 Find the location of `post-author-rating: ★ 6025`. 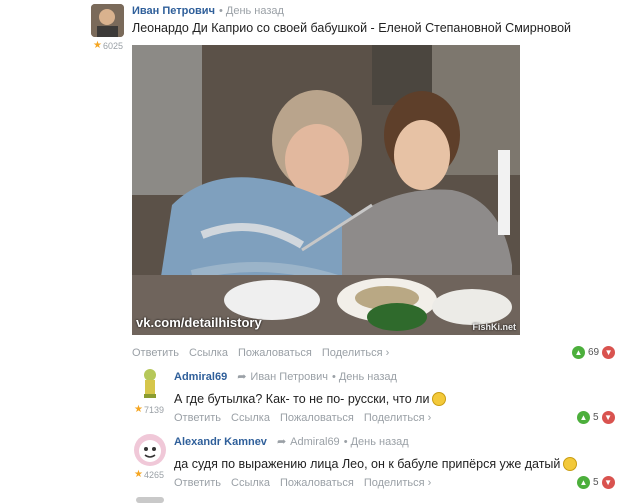

post-author-rating: ★ 6025 is located at coordinates (108, 45).